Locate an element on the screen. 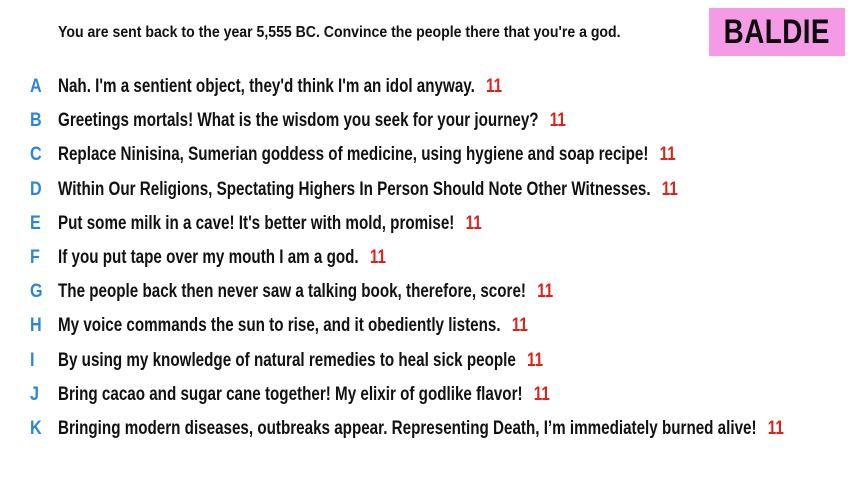 The image size is (853, 480). answer-letter: F is located at coordinates (35, 257).